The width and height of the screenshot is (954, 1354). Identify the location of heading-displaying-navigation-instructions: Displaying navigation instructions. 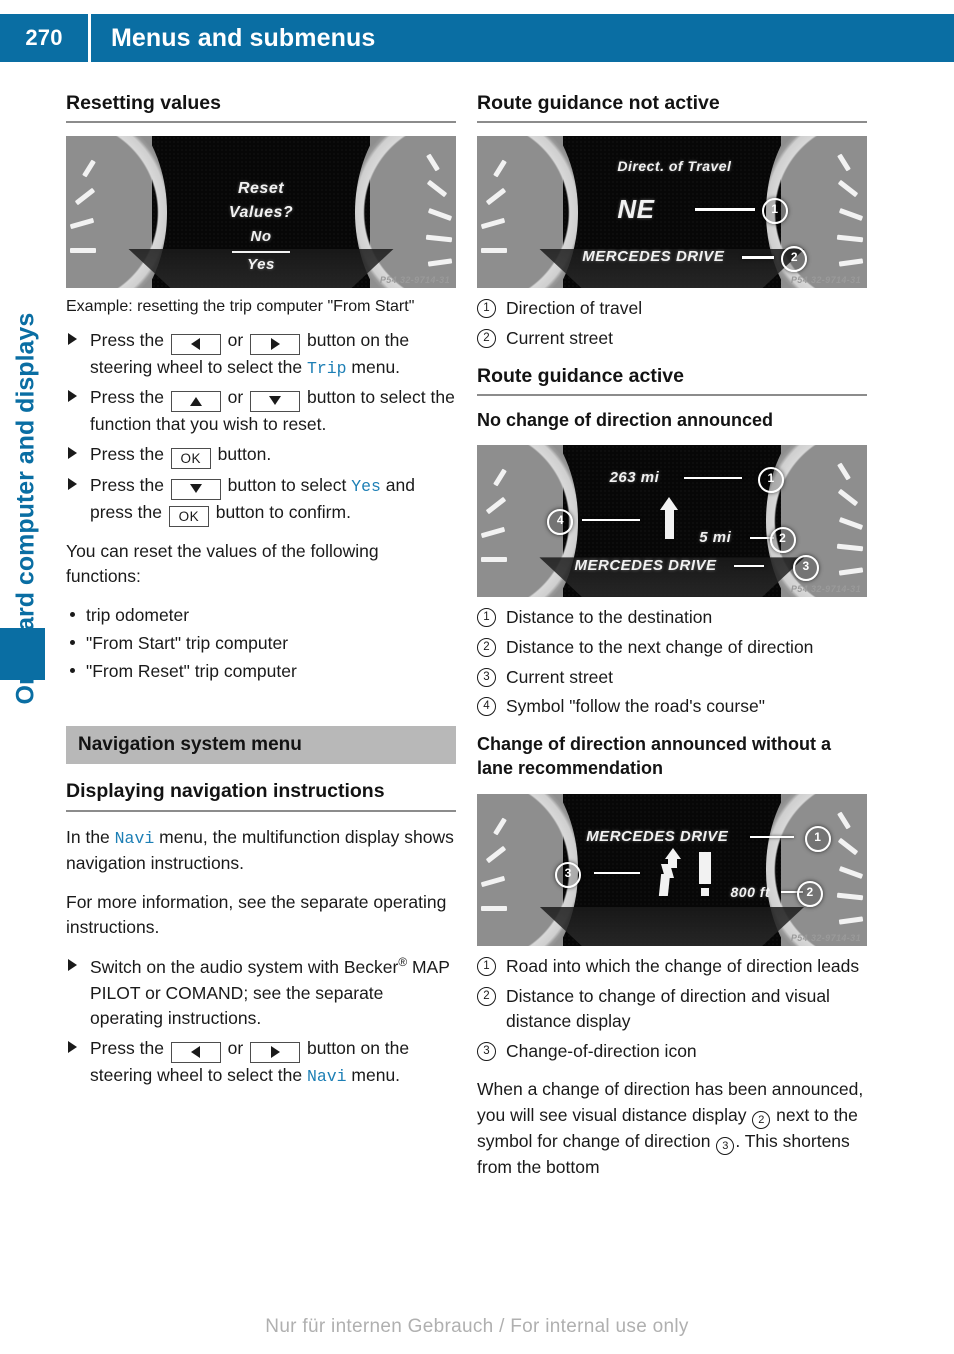
(261, 796).